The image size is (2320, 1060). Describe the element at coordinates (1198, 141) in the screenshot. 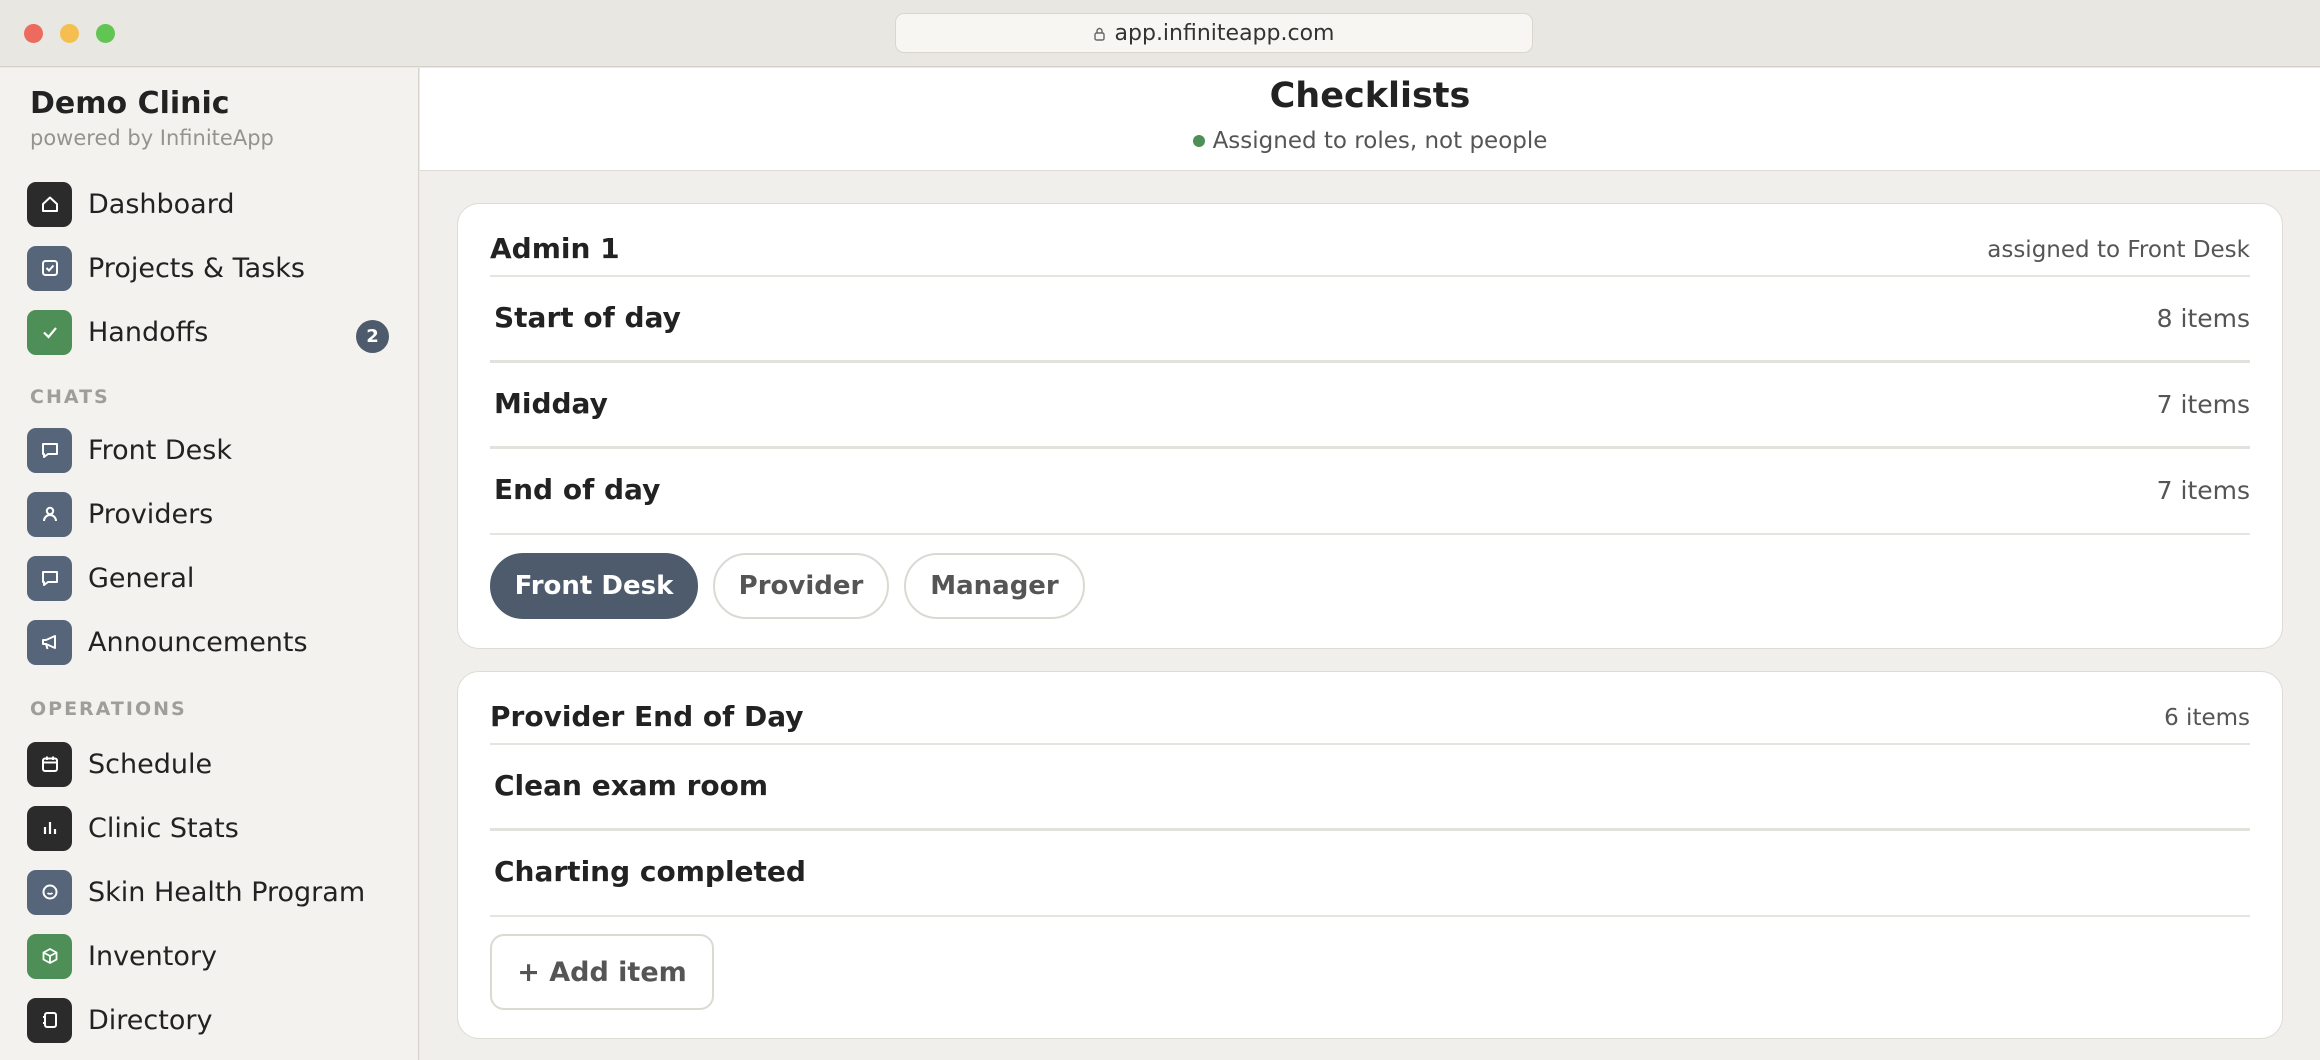

I see `status-dot-icon` at that location.